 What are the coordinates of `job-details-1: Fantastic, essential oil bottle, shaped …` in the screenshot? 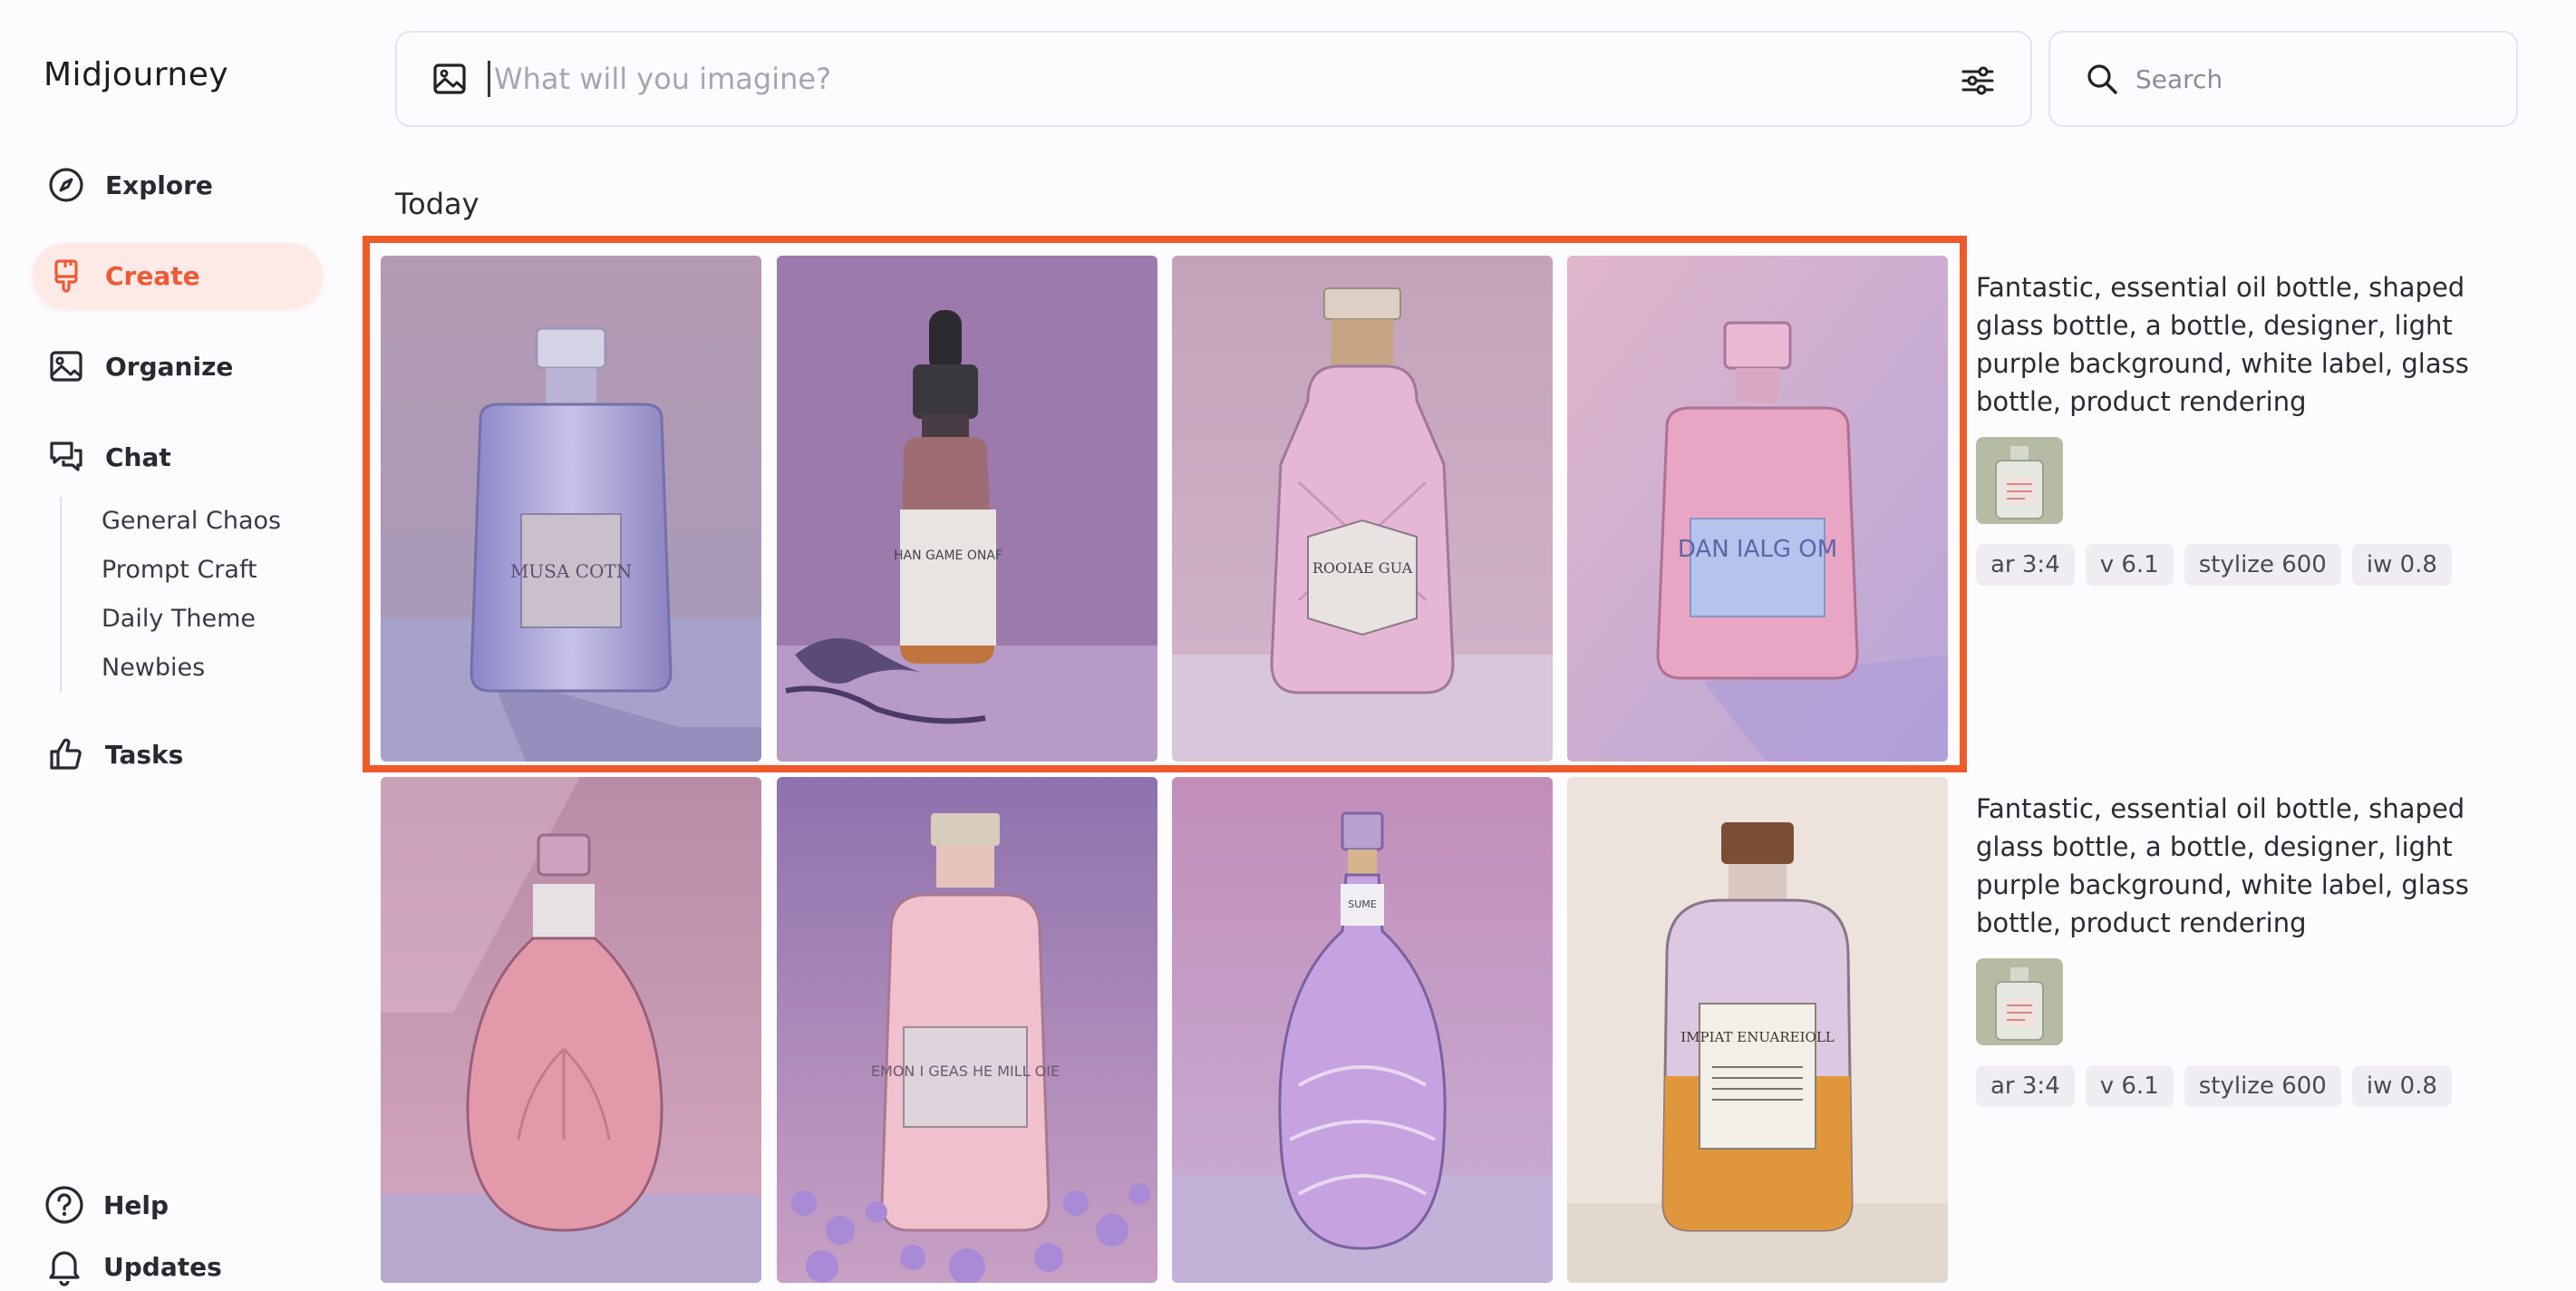 It's located at (2257, 427).